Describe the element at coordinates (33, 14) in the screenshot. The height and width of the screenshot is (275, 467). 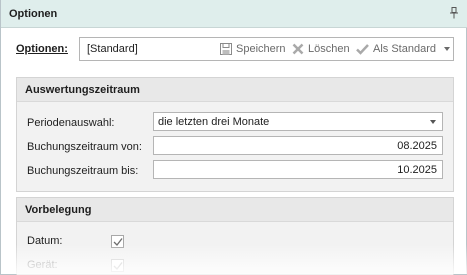
I see `panel-title: Optionen` at that location.